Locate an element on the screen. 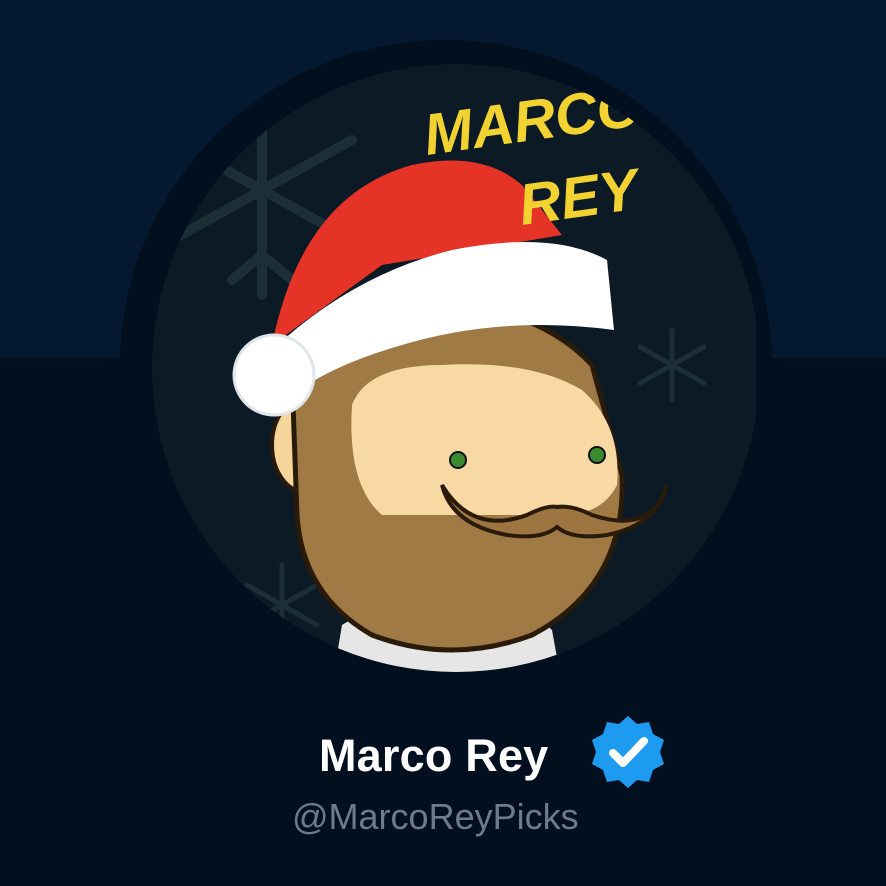 This screenshot has height=886, width=886. display-name: Marco Rey is located at coordinates (434, 755).